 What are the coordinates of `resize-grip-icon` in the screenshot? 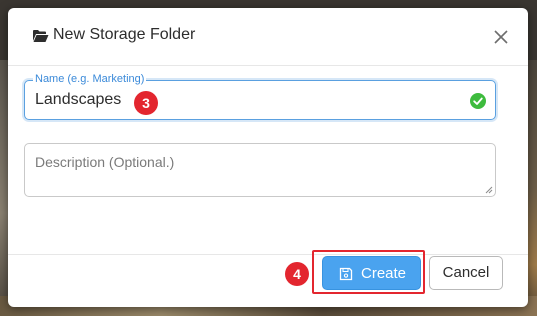 It's located at (489, 190).